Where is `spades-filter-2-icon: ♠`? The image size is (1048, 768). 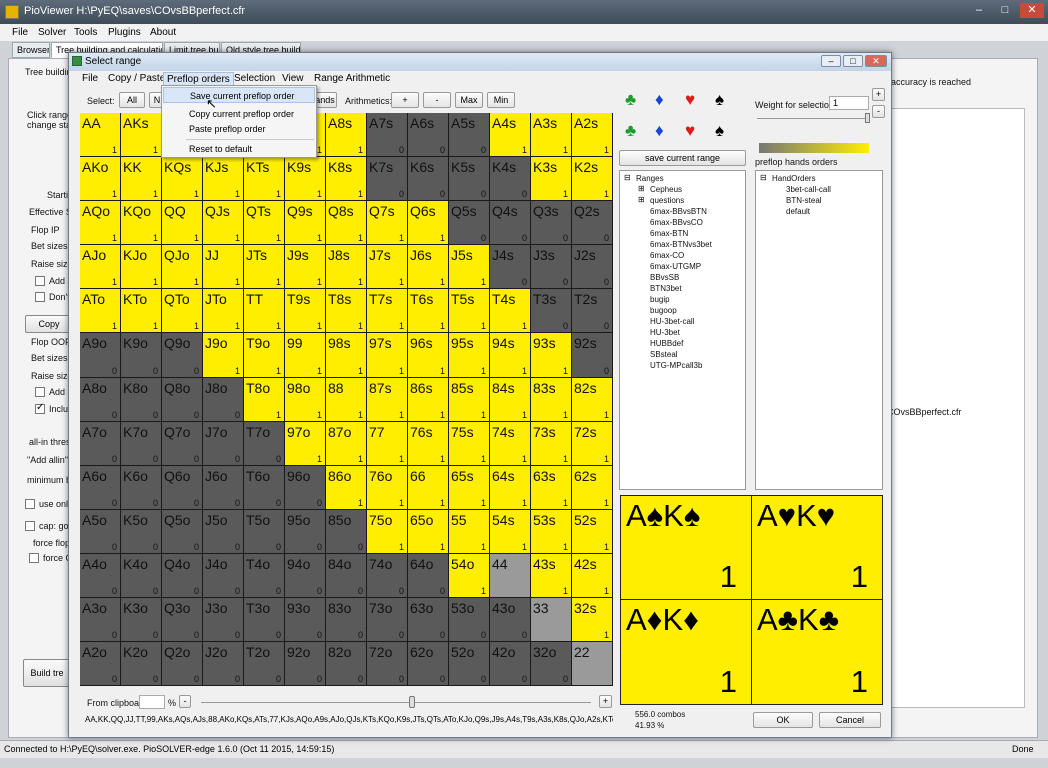 spades-filter-2-icon: ♠ is located at coordinates (719, 131).